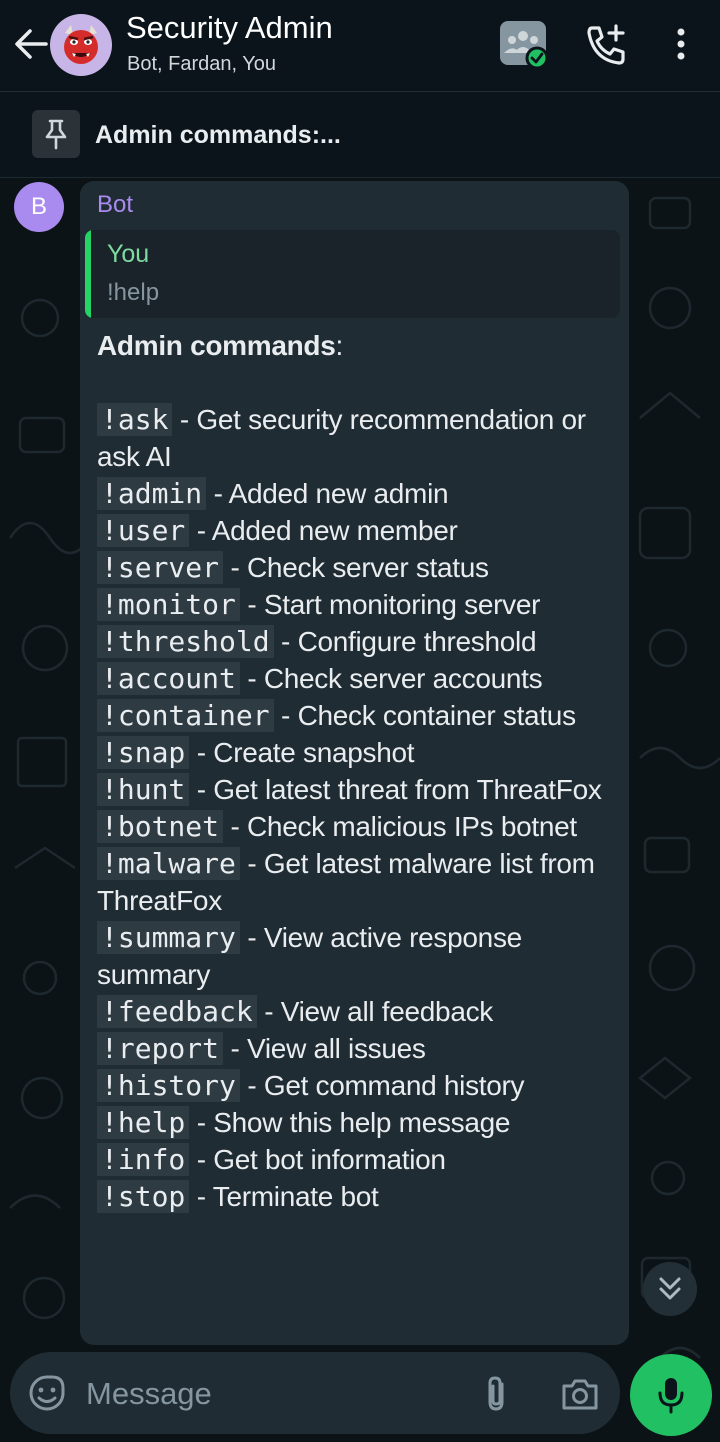  I want to click on message-heading: Admin commands, so click(216, 345).